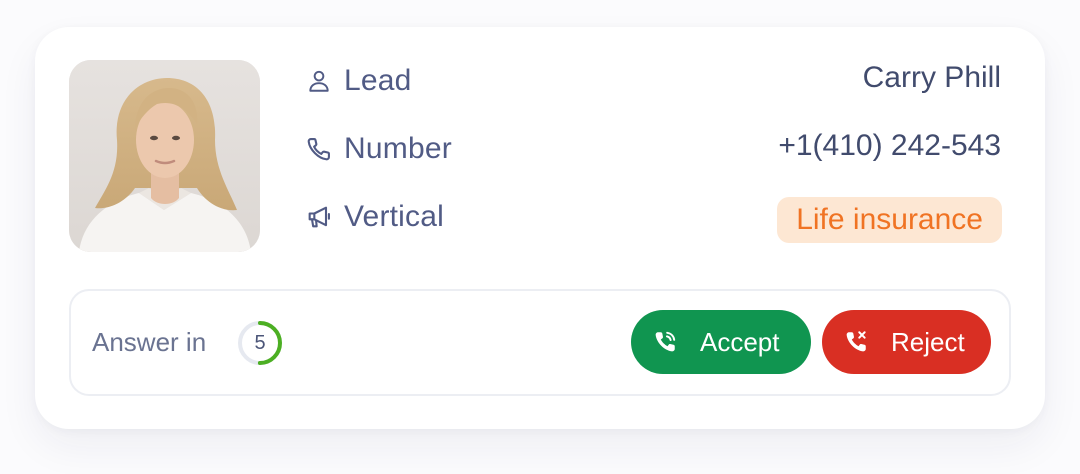  Describe the element at coordinates (928, 341) in the screenshot. I see `reject-label: Reject` at that location.